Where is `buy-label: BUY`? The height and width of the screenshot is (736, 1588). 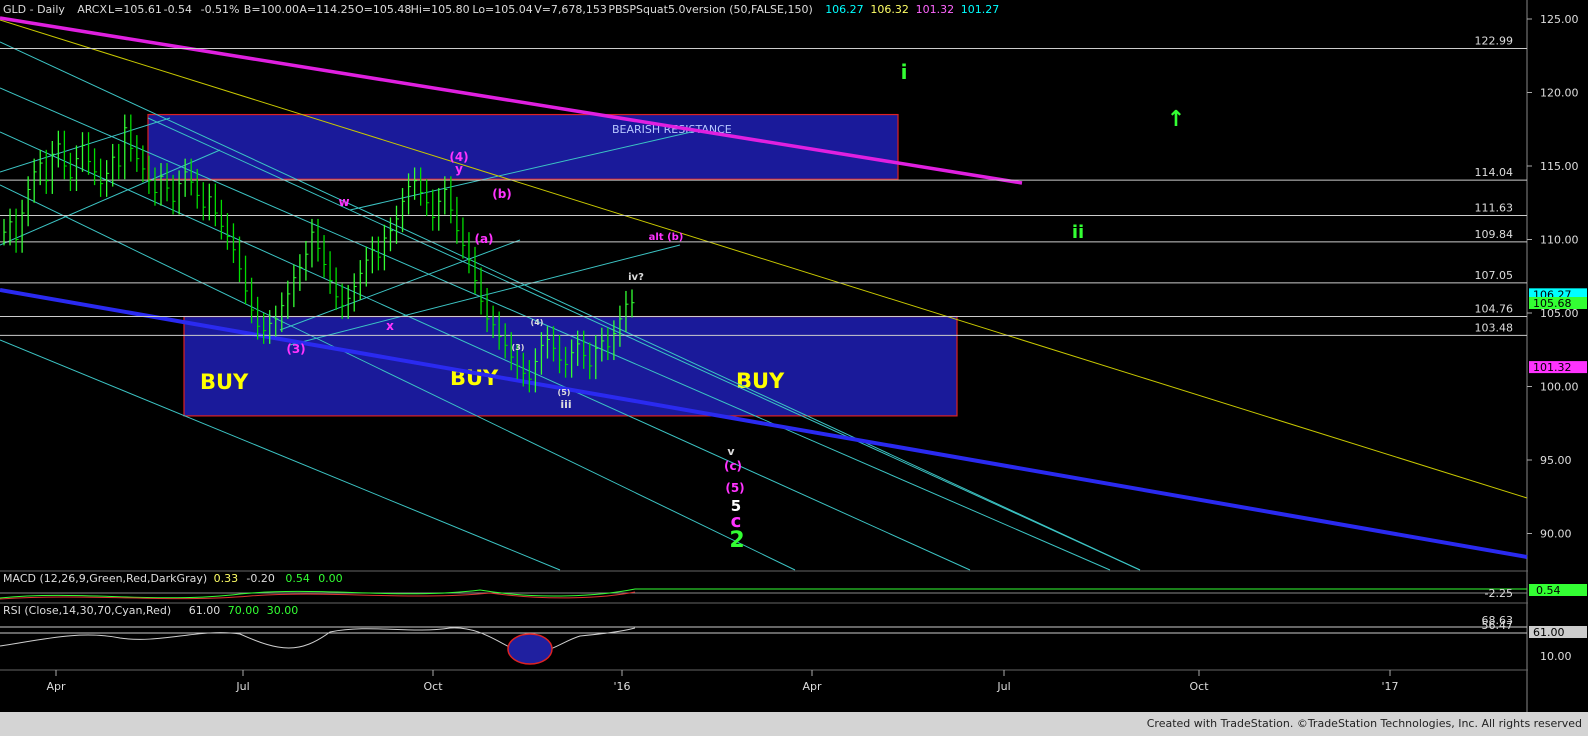 buy-label: BUY is located at coordinates (224, 382).